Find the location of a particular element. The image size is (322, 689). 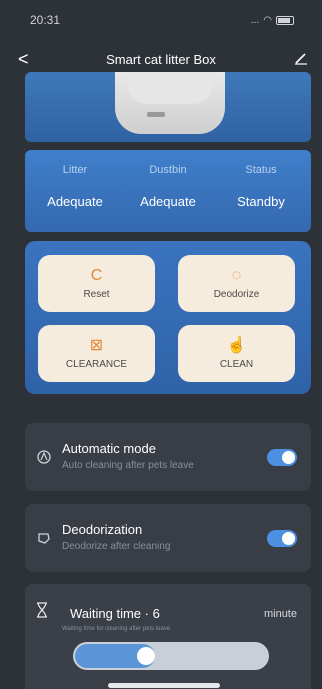

clearance-icon: ⊠ is located at coordinates (96, 345).